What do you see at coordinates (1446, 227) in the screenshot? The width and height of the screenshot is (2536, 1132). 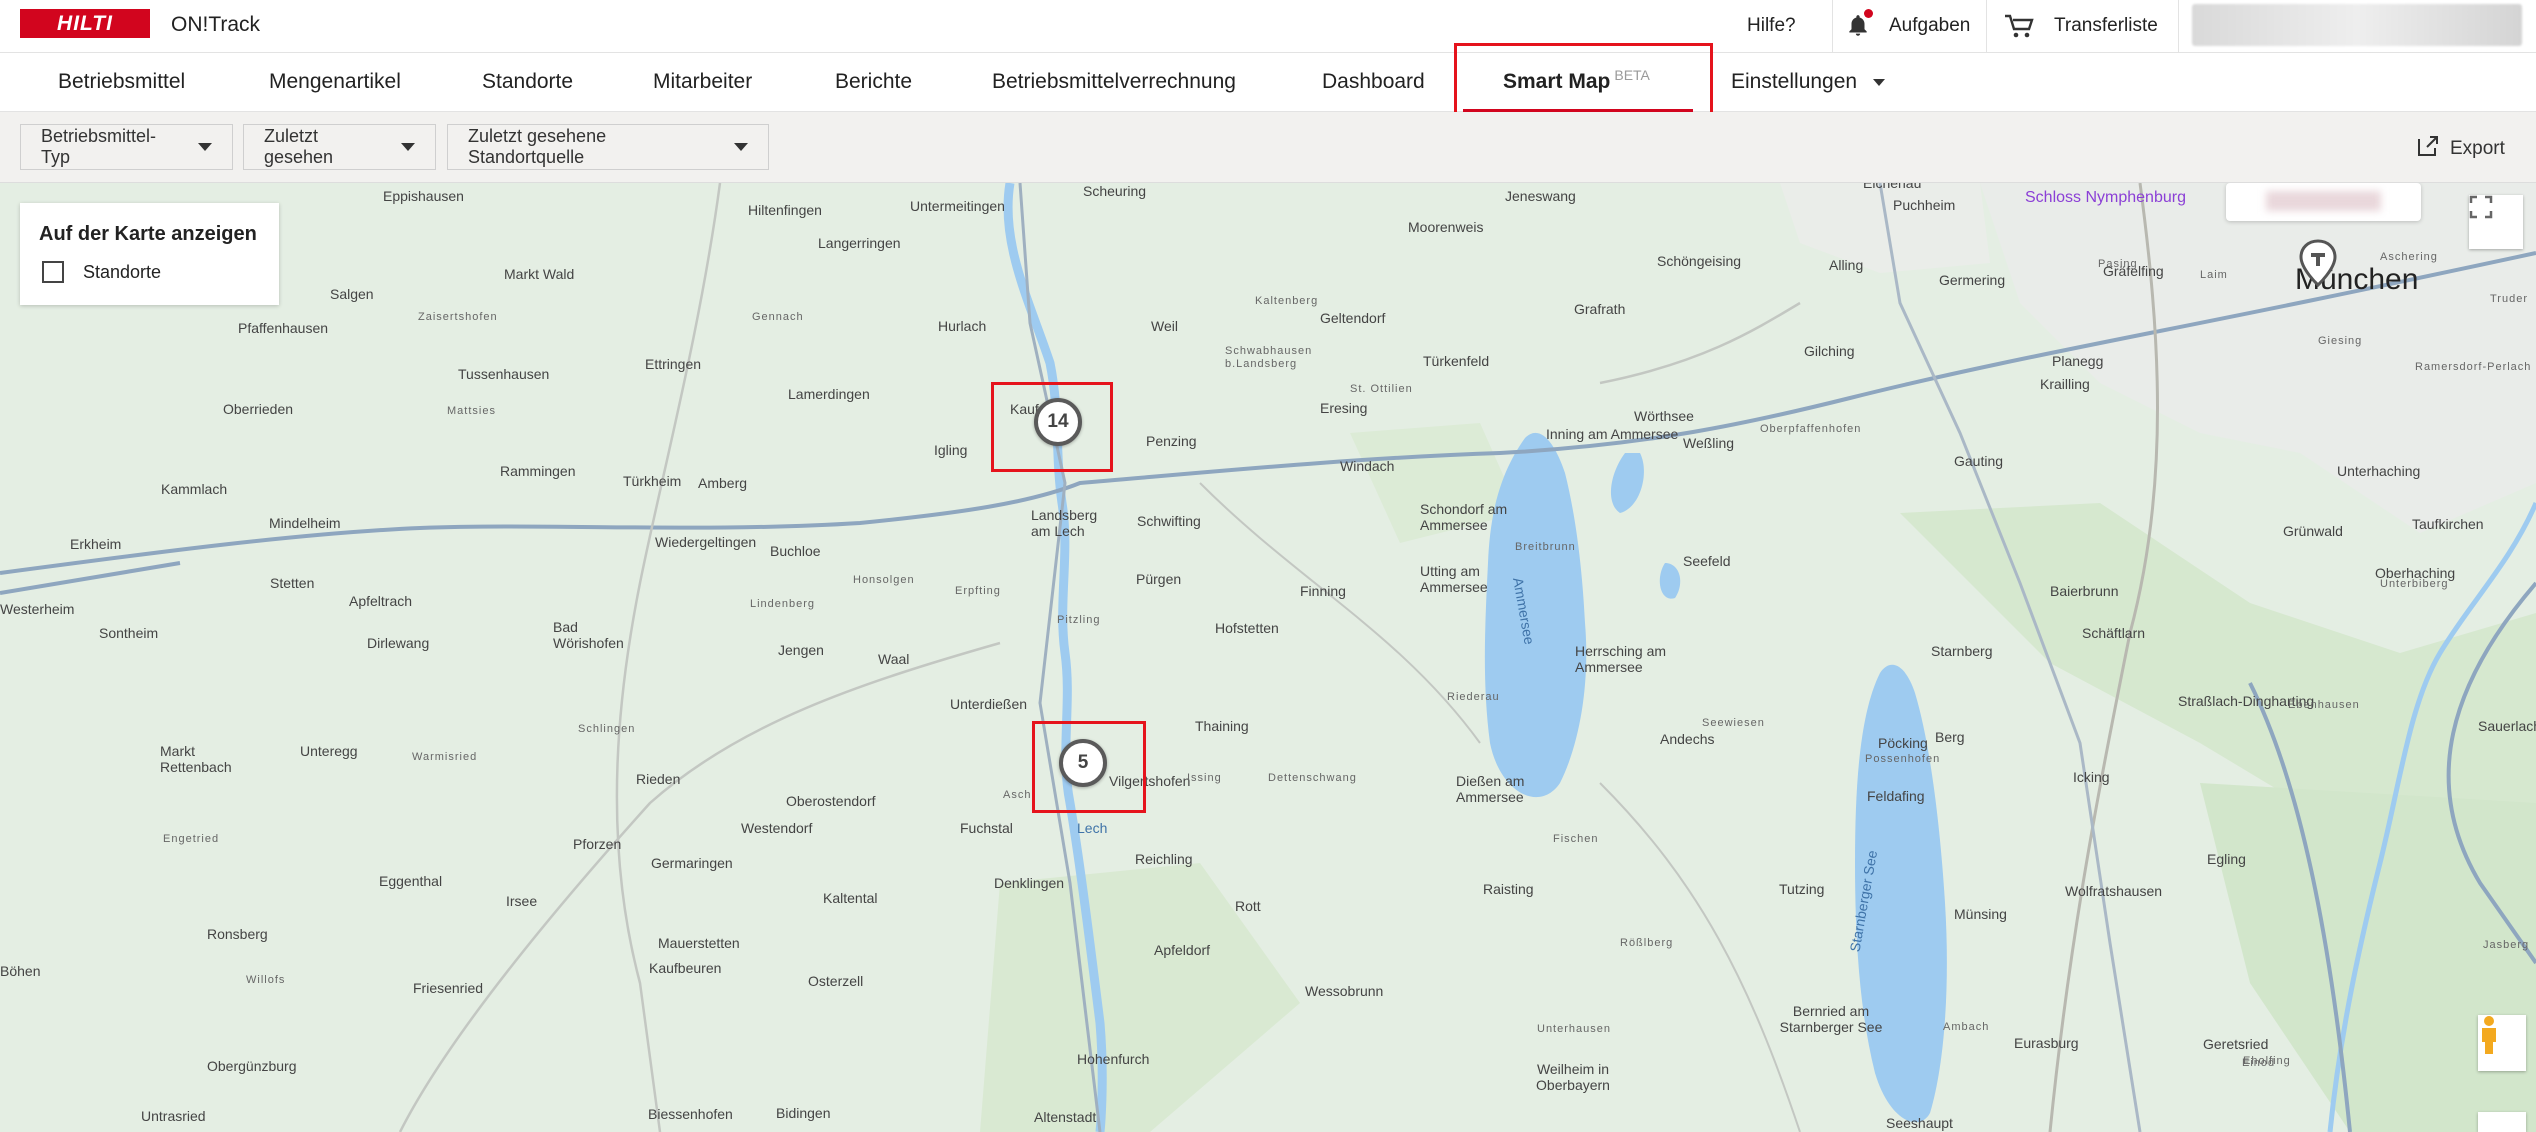 I see `map-label: Moorenweis` at bounding box center [1446, 227].